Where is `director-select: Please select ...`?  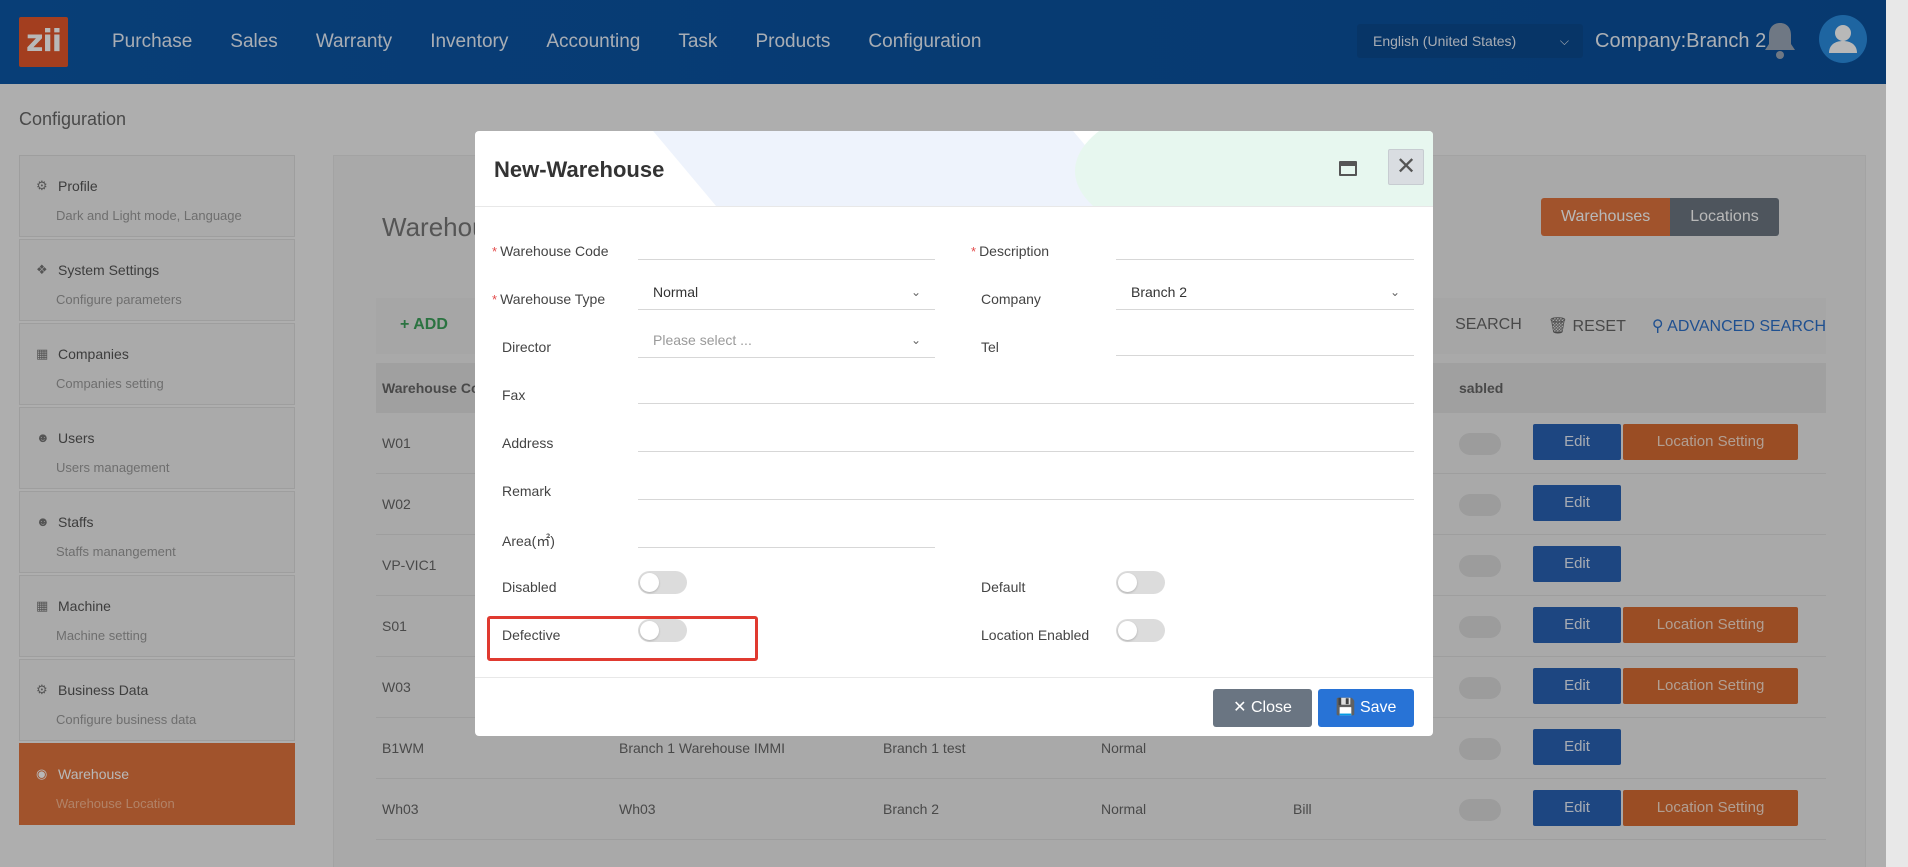
director-select: Please select ... is located at coordinates (702, 340).